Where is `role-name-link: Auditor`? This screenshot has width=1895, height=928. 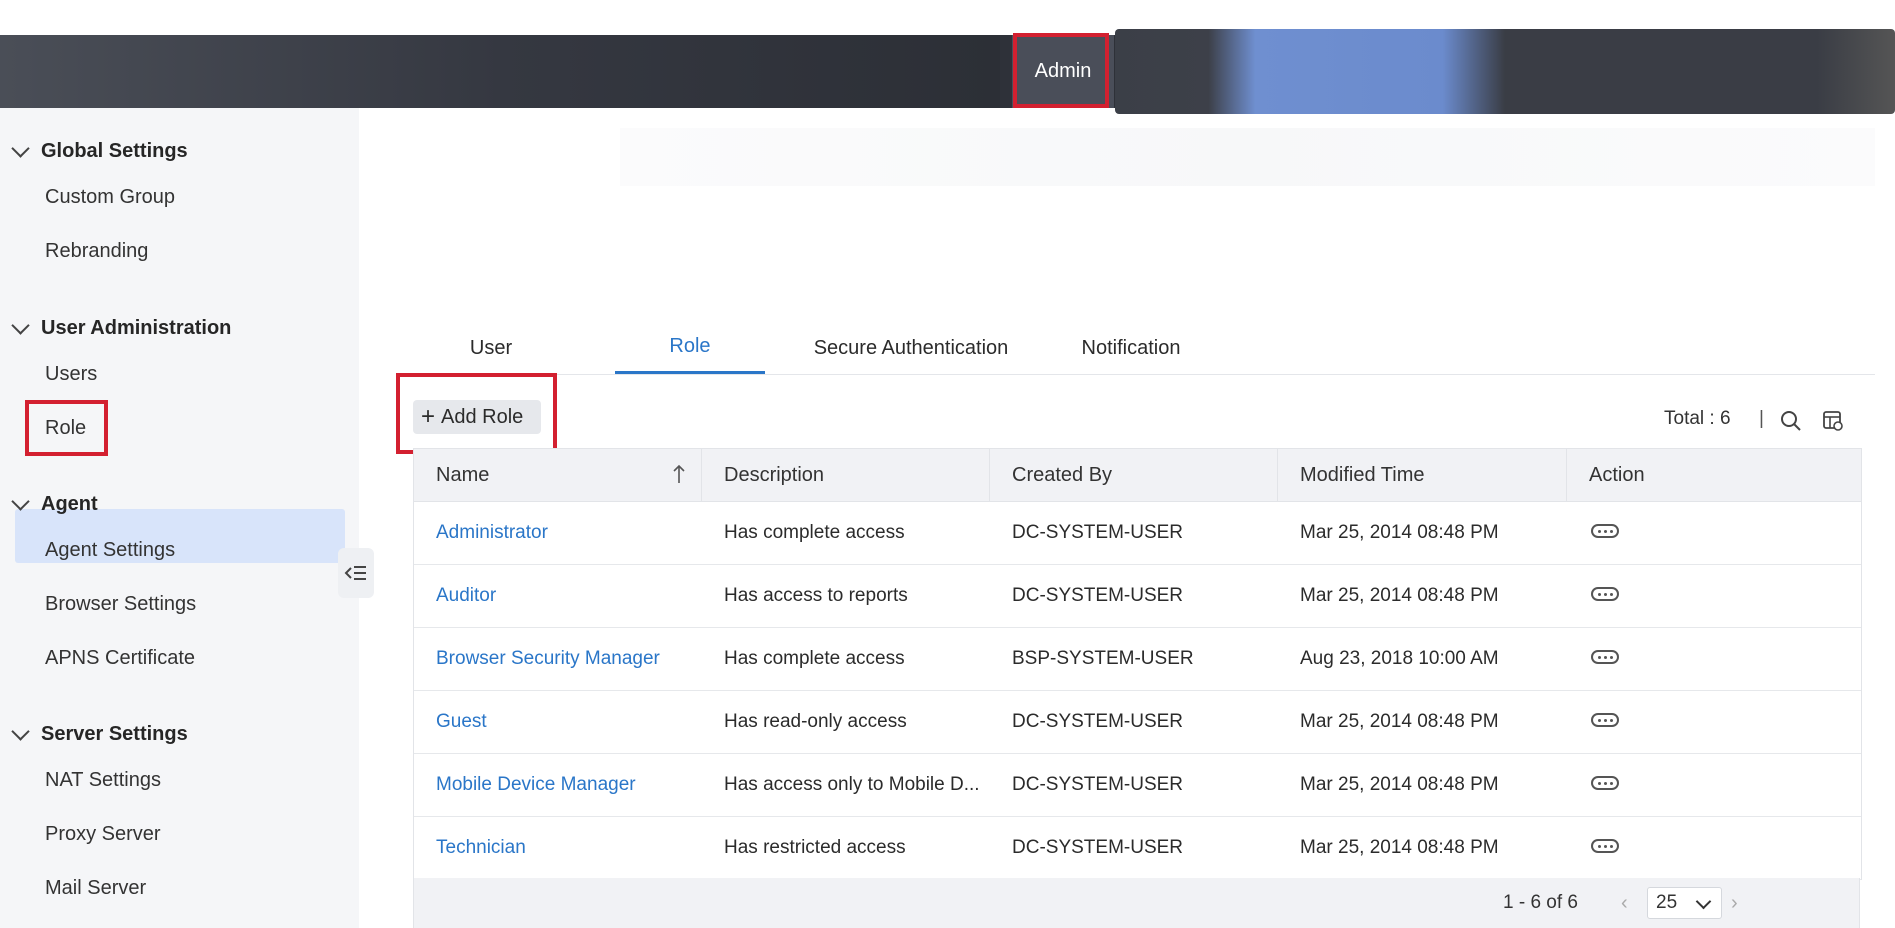
role-name-link: Auditor is located at coordinates (558, 596).